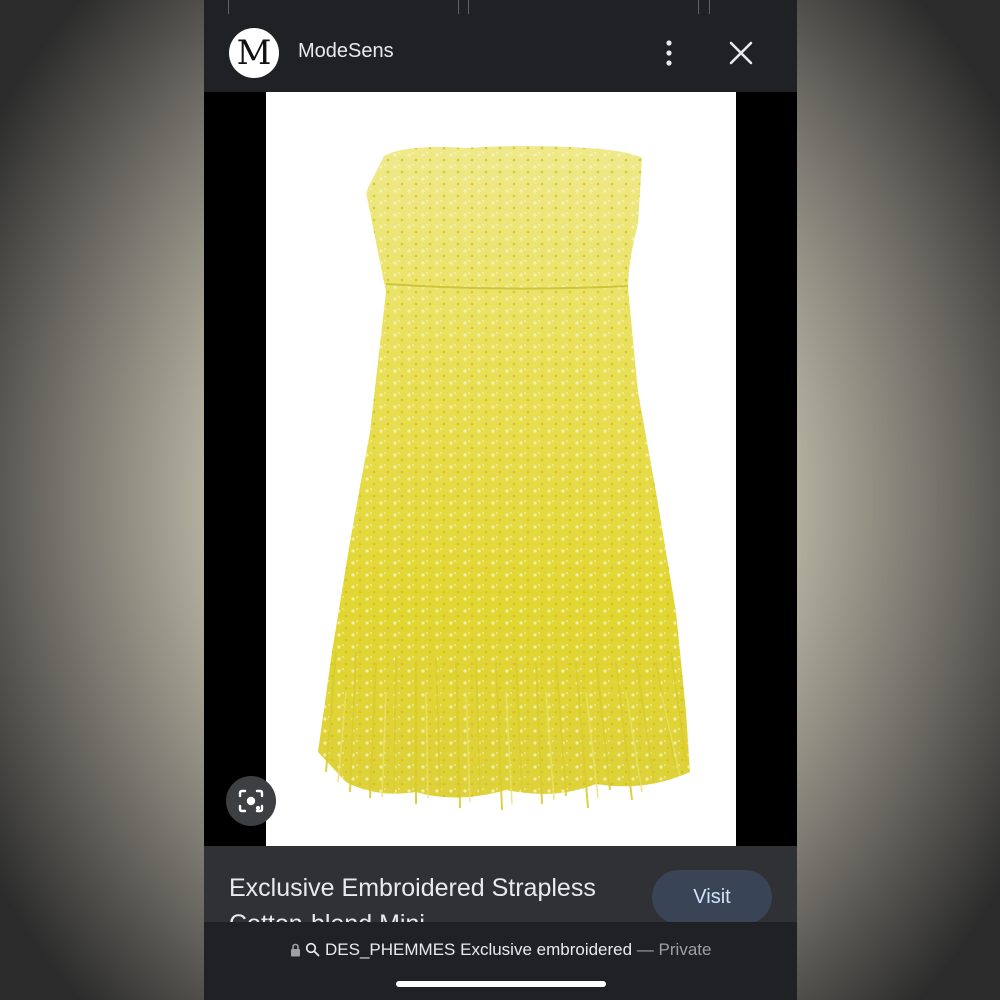 This screenshot has width=1000, height=1000. Describe the element at coordinates (674, 949) in the screenshot. I see `private-label: — Private` at that location.